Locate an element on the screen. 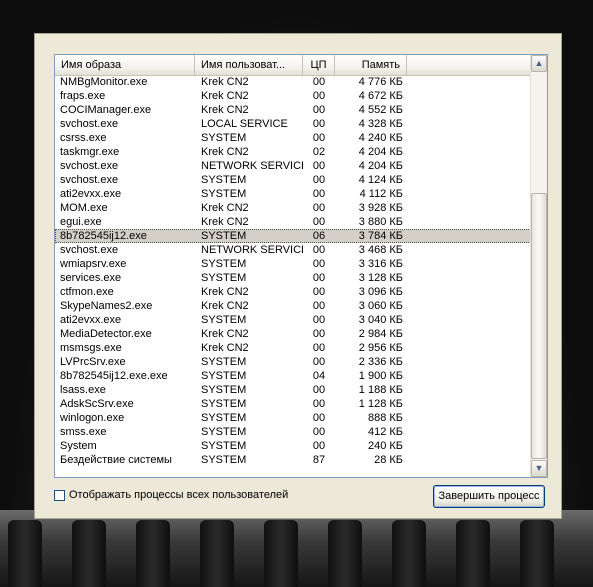 The width and height of the screenshot is (593, 587). process-cpu: 06 is located at coordinates (319, 236).